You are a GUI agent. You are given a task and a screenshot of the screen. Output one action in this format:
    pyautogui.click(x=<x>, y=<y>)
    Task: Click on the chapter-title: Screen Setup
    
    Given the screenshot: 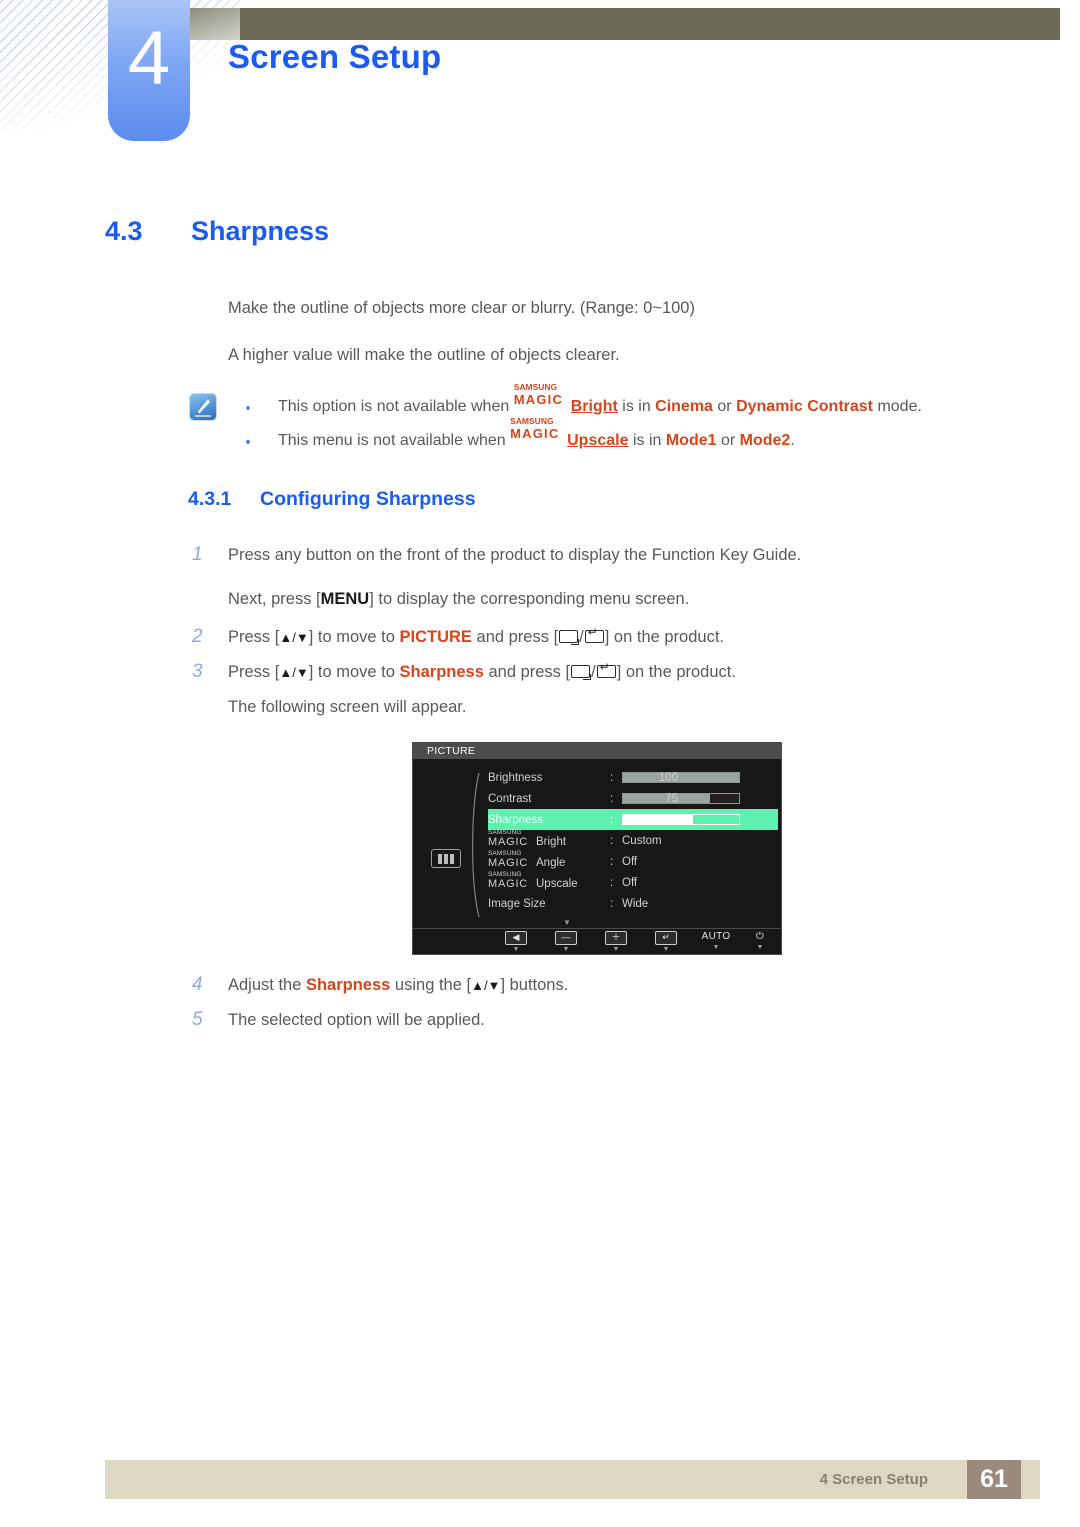 What is the action you would take?
    pyautogui.click(x=335, y=56)
    